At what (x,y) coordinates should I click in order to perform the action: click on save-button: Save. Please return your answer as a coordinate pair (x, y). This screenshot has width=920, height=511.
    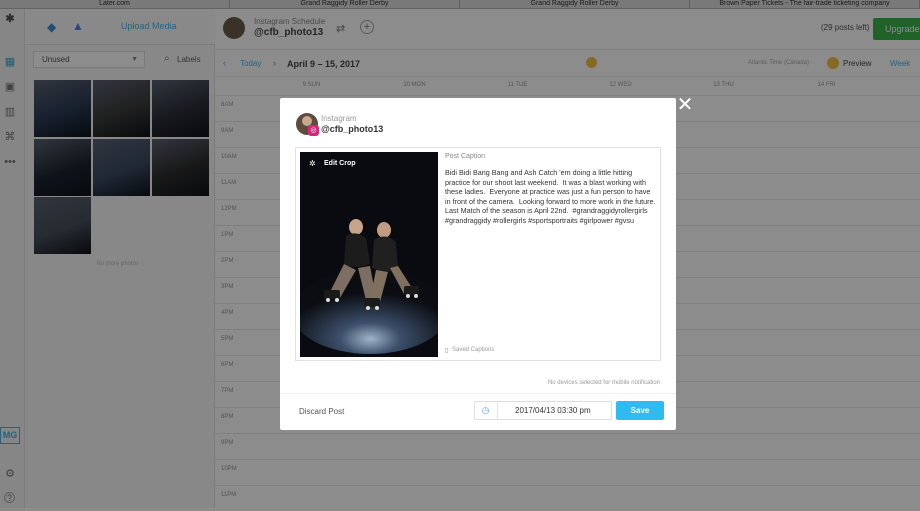
    Looking at the image, I should click on (640, 410).